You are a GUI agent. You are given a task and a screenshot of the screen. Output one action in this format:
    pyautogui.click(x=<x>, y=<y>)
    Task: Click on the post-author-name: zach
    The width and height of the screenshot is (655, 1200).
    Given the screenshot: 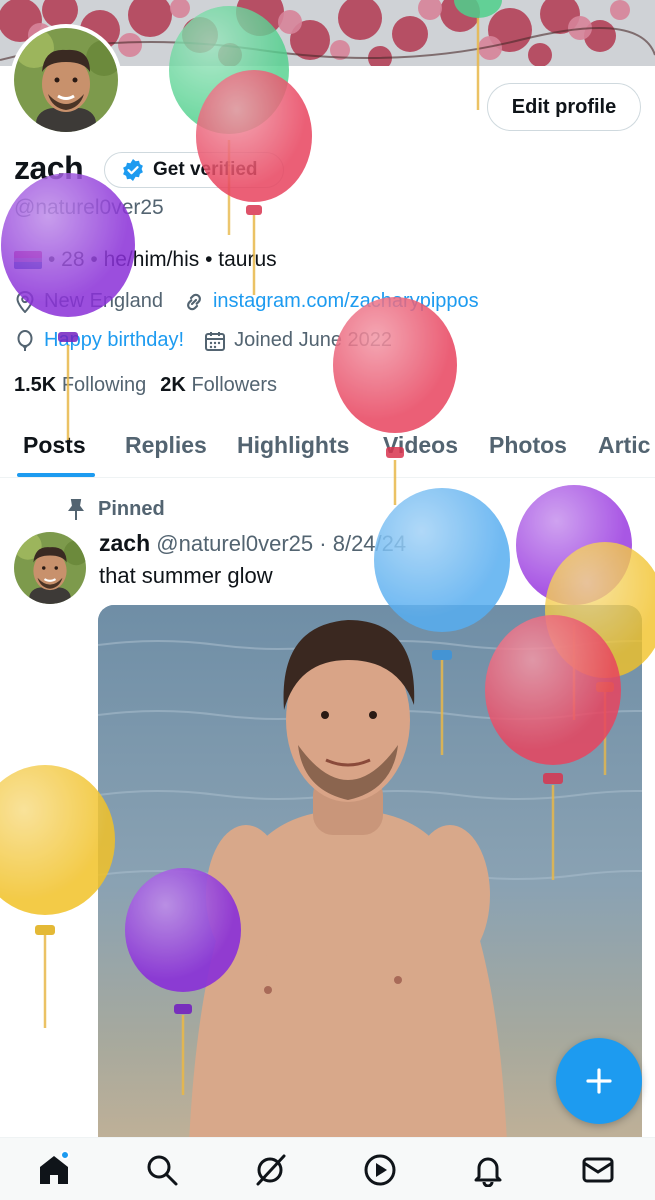 What is the action you would take?
    pyautogui.click(x=124, y=543)
    